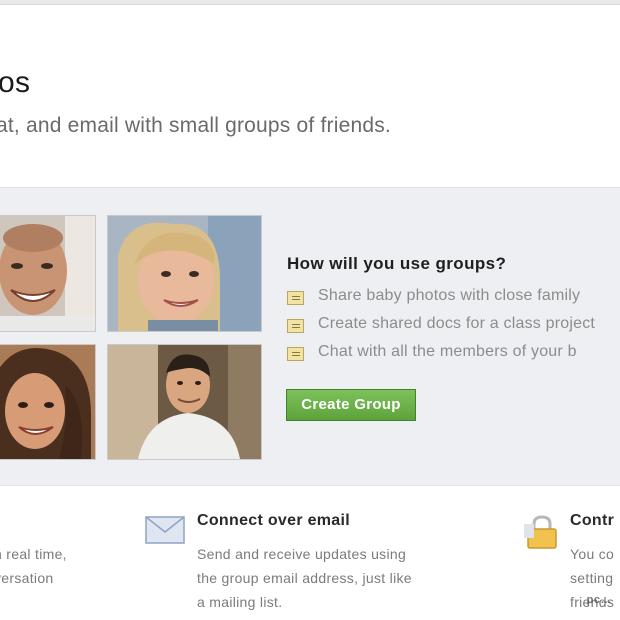 The image size is (620, 620). Describe the element at coordinates (310, 2) in the screenshot. I see `top-divider` at that location.